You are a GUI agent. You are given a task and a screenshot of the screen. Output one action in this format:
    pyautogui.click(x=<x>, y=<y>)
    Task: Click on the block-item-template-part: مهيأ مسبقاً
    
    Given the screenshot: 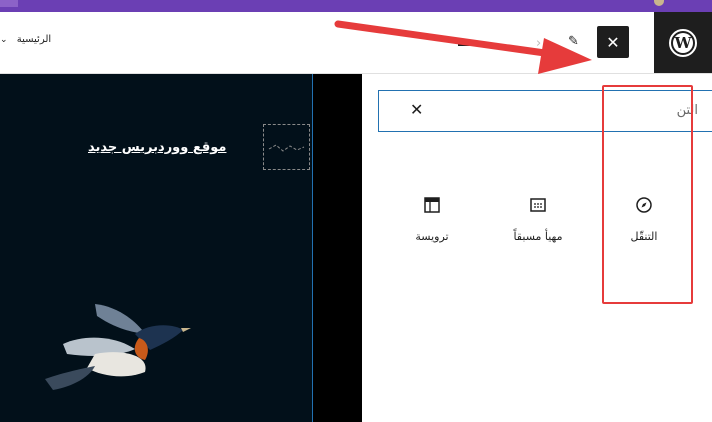 What is the action you would take?
    pyautogui.click(x=538, y=219)
    